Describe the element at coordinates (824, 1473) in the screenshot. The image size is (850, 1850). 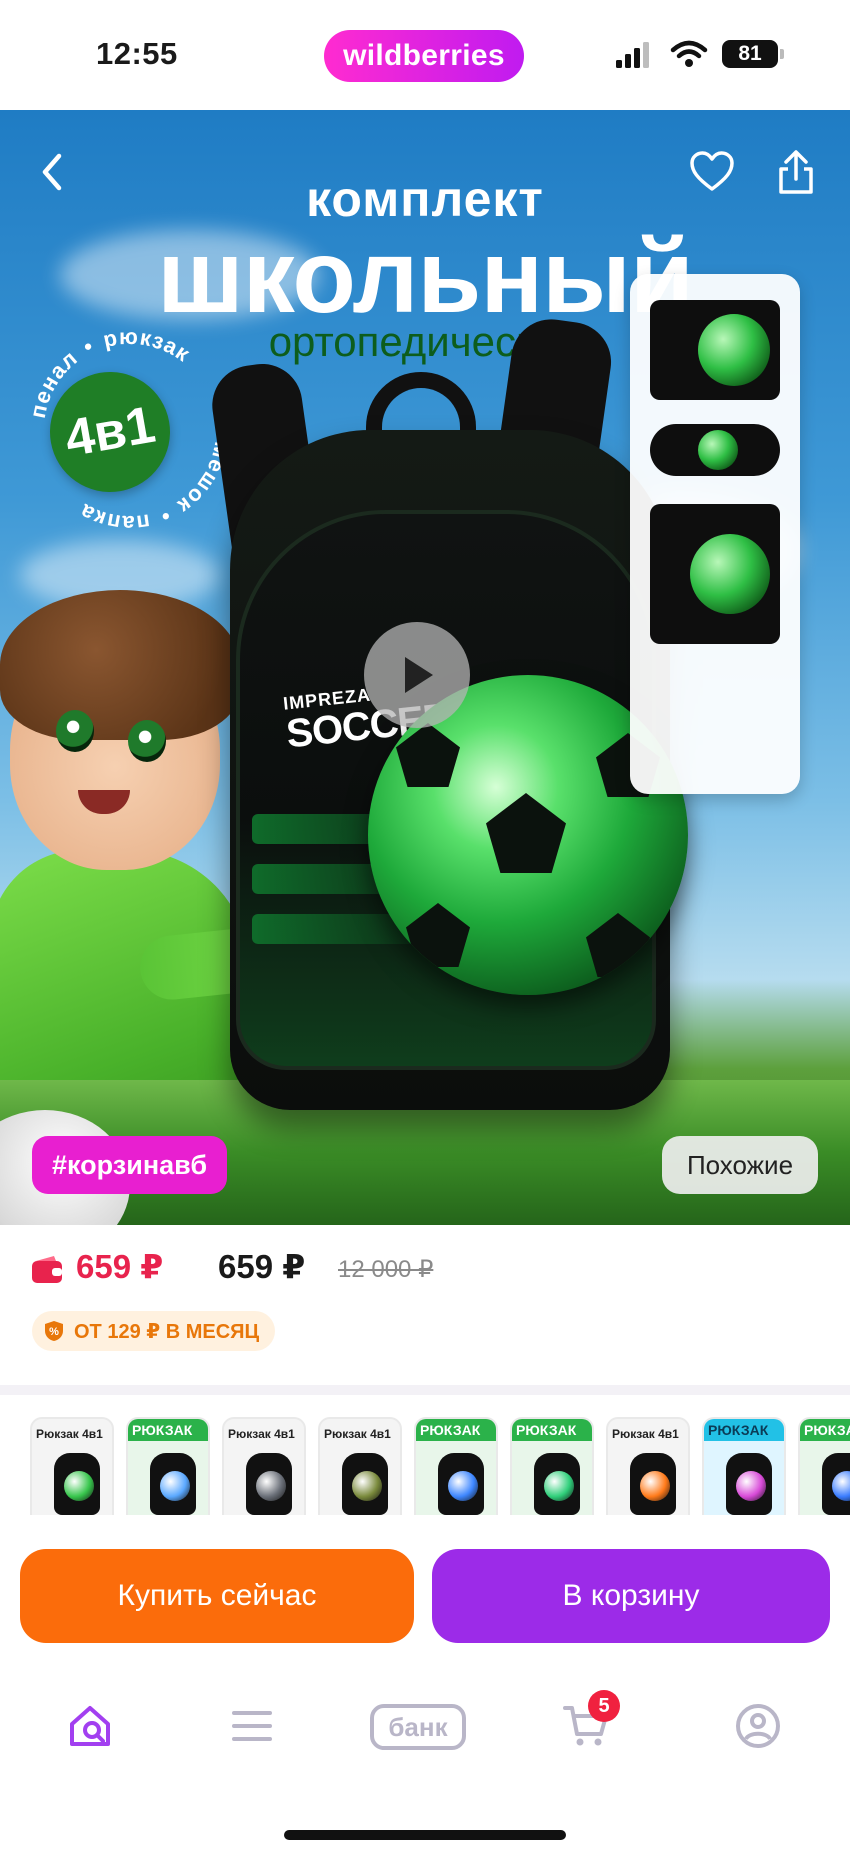
I see `variant-thumbnail: РЮКЗА` at that location.